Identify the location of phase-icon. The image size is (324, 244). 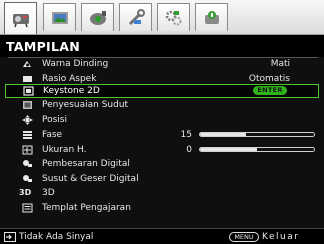
(27, 135).